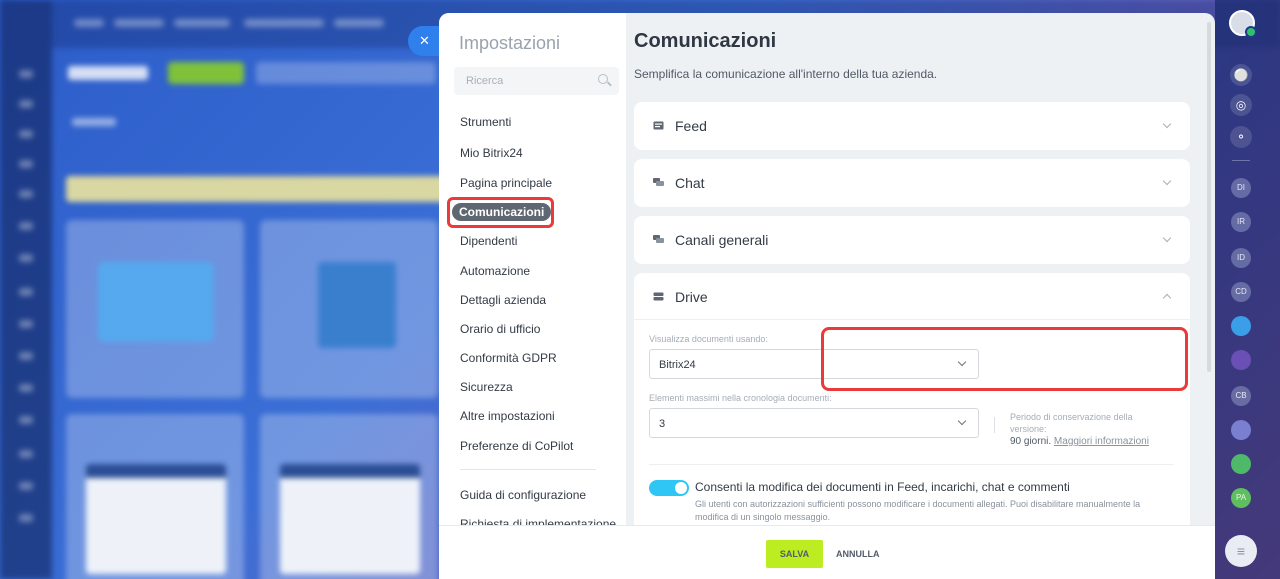 The width and height of the screenshot is (1280, 579). I want to click on search-input, so click(524, 81).